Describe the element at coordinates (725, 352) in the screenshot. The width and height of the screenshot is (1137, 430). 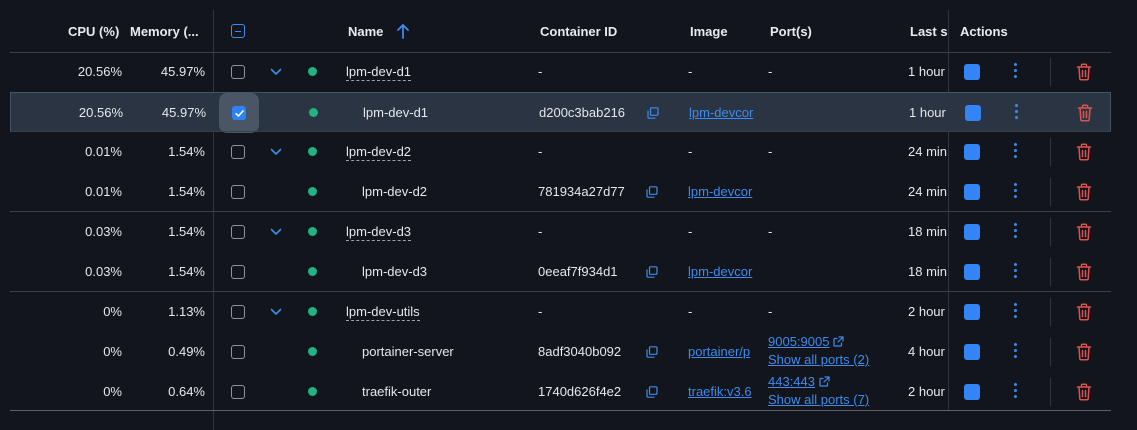
I see `image-name: portainer/p` at that location.